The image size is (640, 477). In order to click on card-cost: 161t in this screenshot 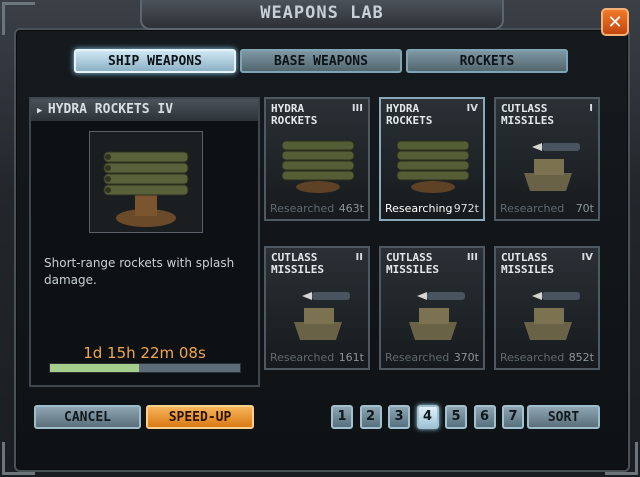, I will do `click(351, 357)`.